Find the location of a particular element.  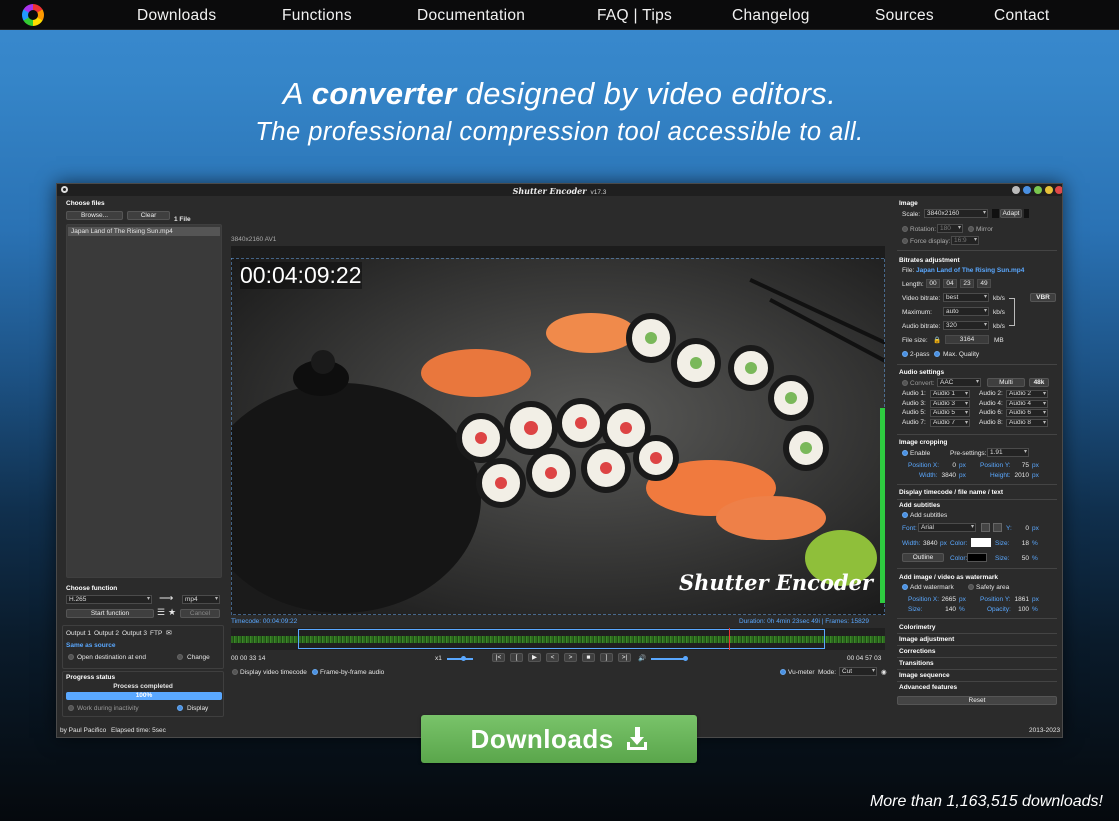

menu-image-sequence: Image sequence is located at coordinates (924, 675).